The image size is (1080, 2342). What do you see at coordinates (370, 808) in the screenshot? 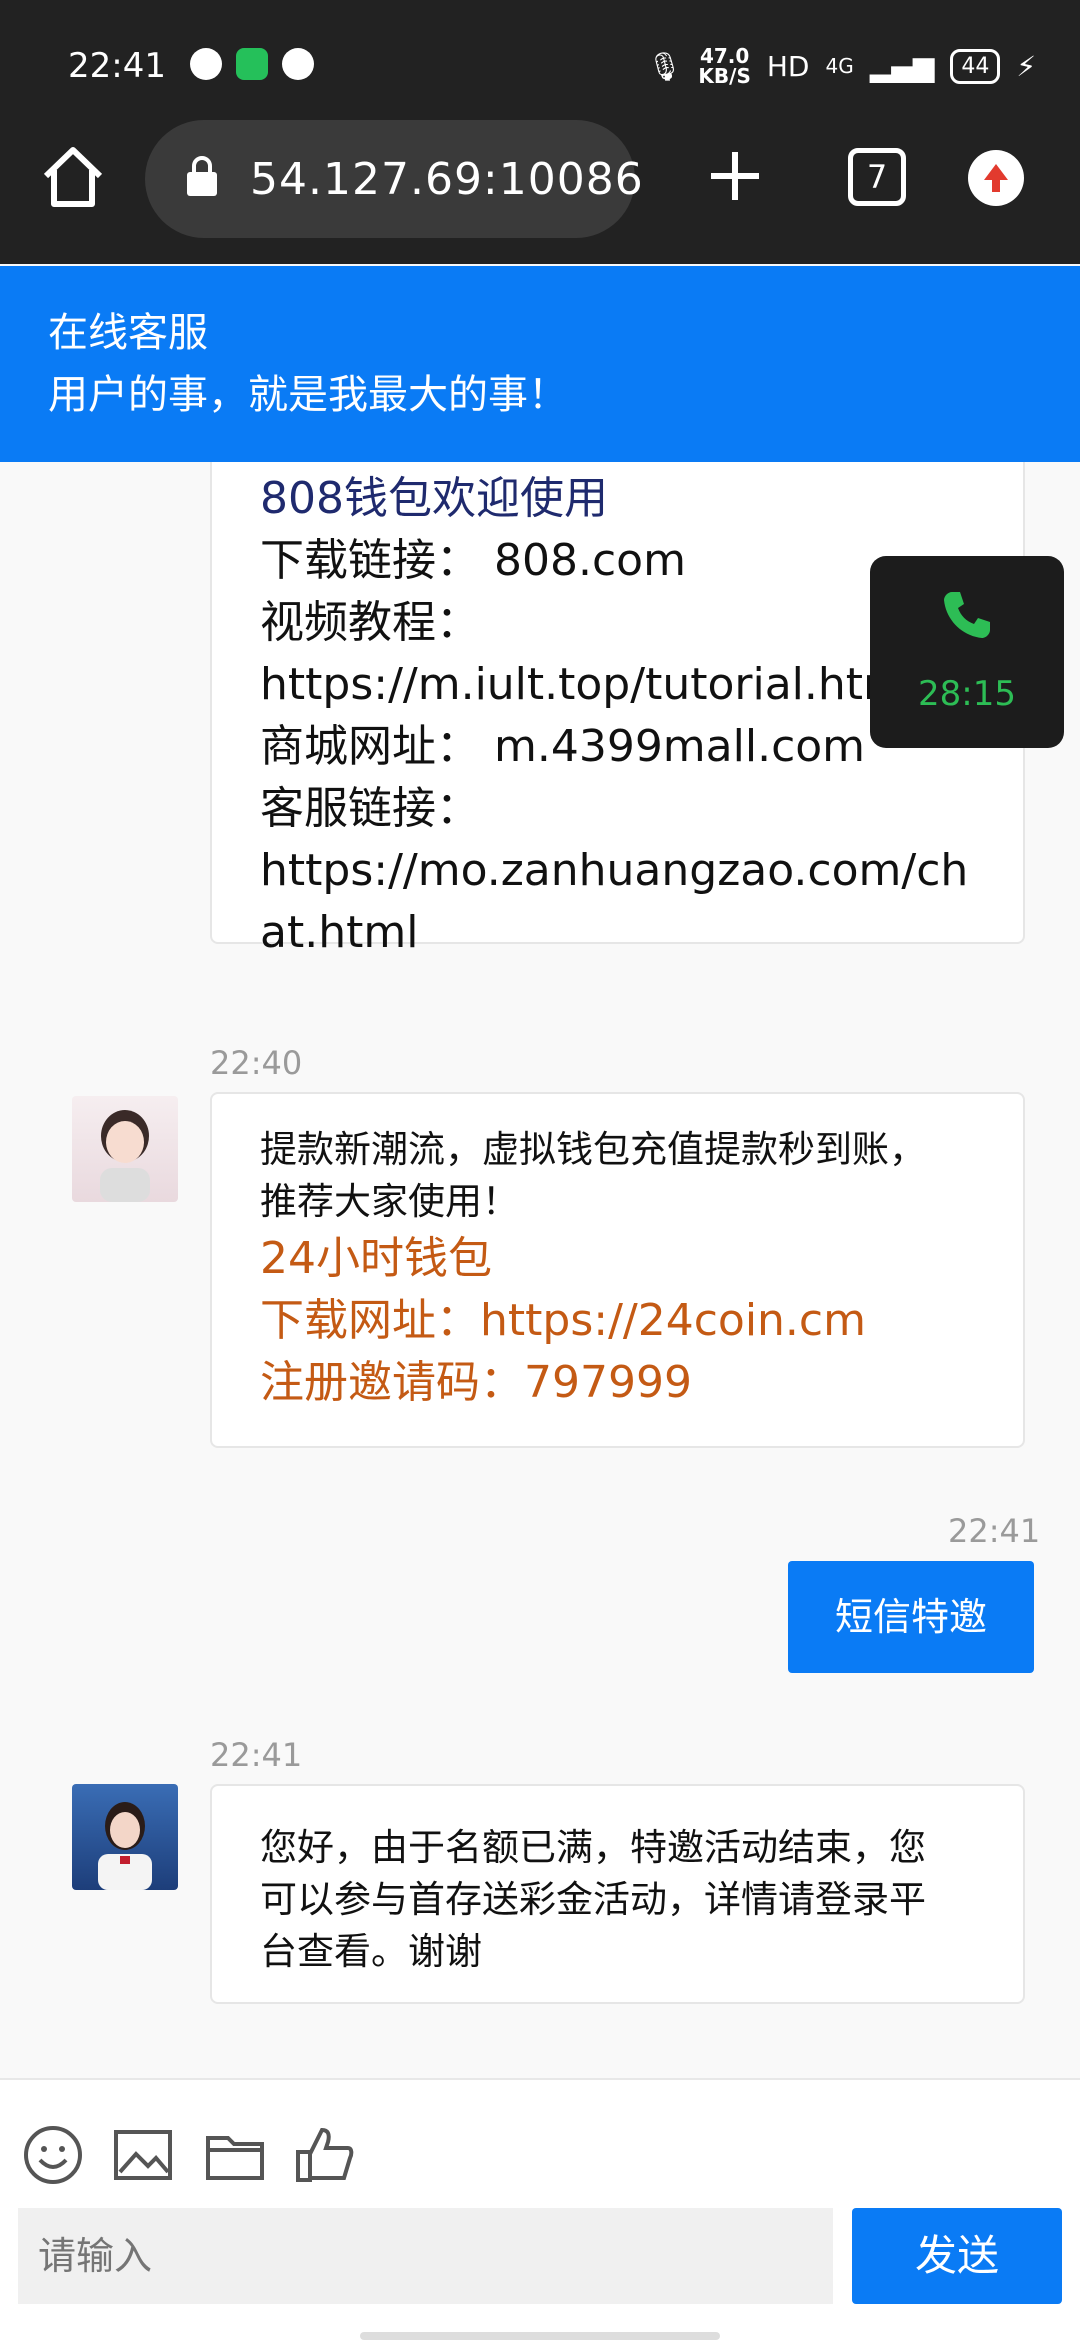
I see `message-line: 客服链接：` at bounding box center [370, 808].